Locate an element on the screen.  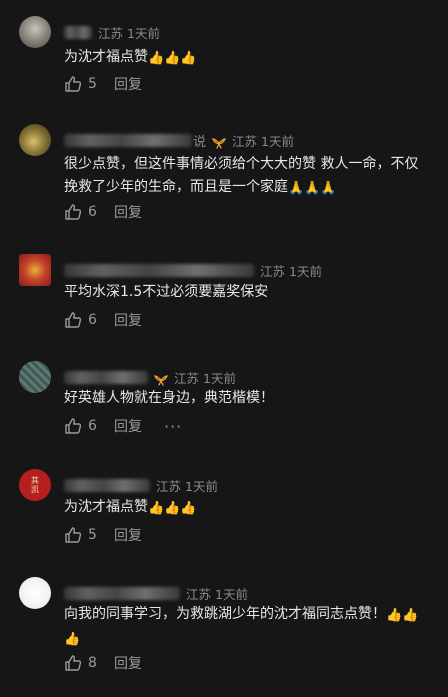
avatar: 其凯 is located at coordinates (35, 485).